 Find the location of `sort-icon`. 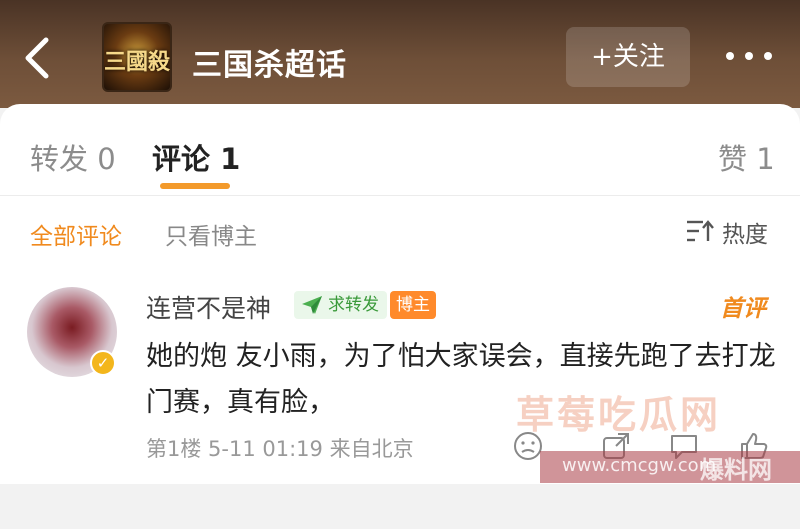

sort-icon is located at coordinates (700, 231).